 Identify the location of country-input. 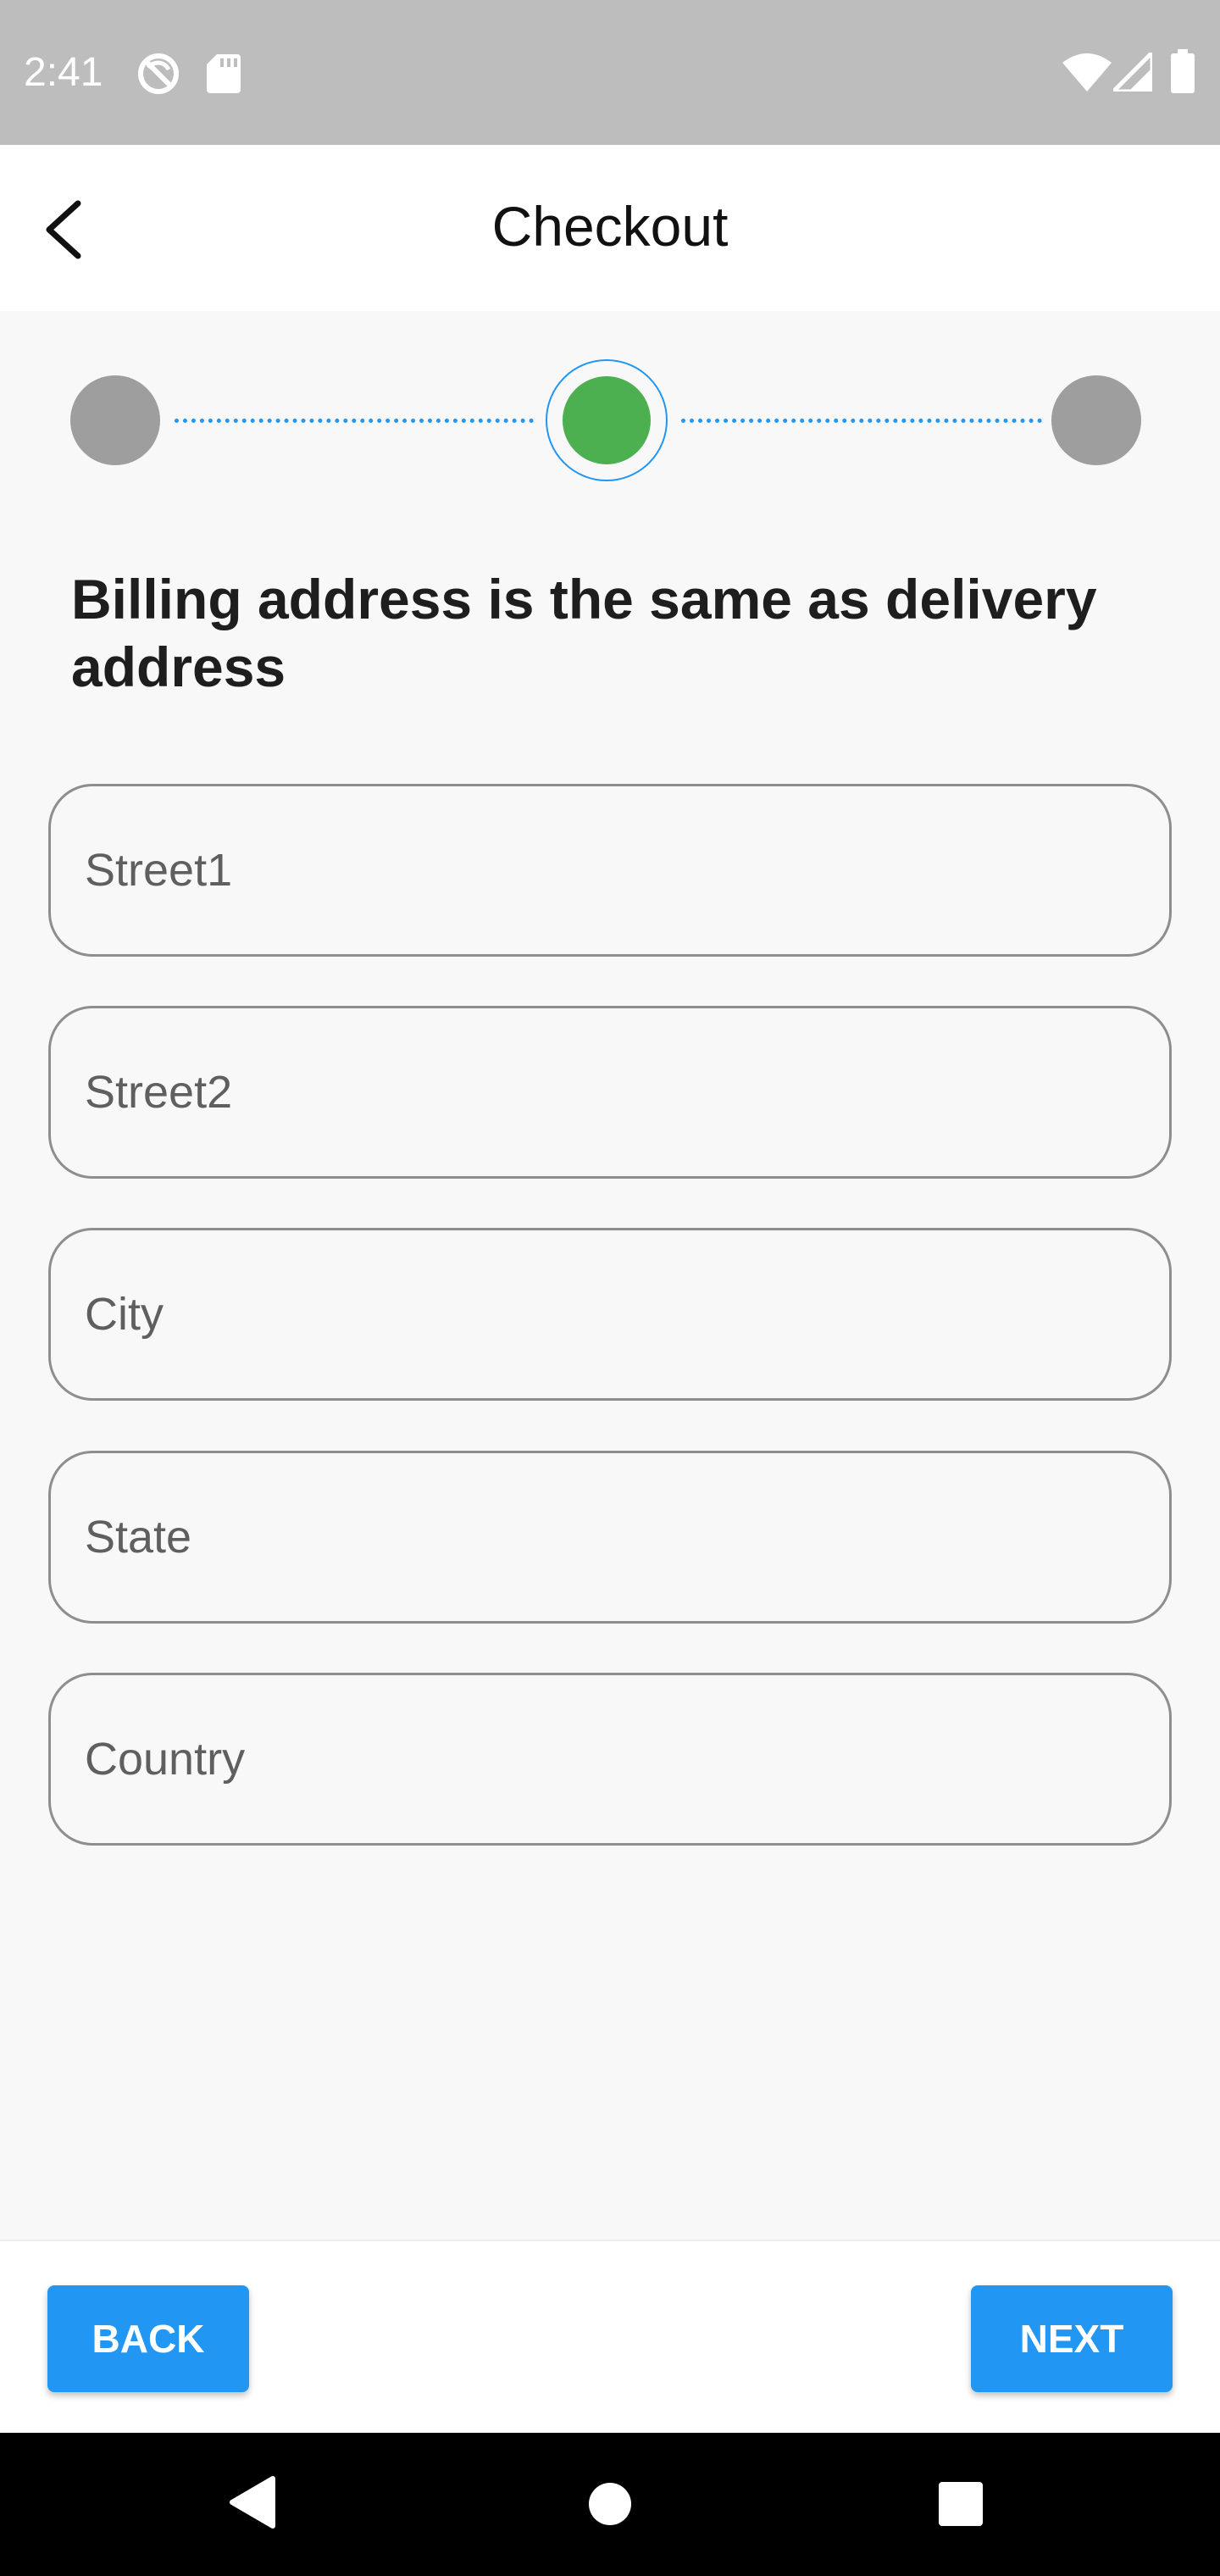
(601, 1759).